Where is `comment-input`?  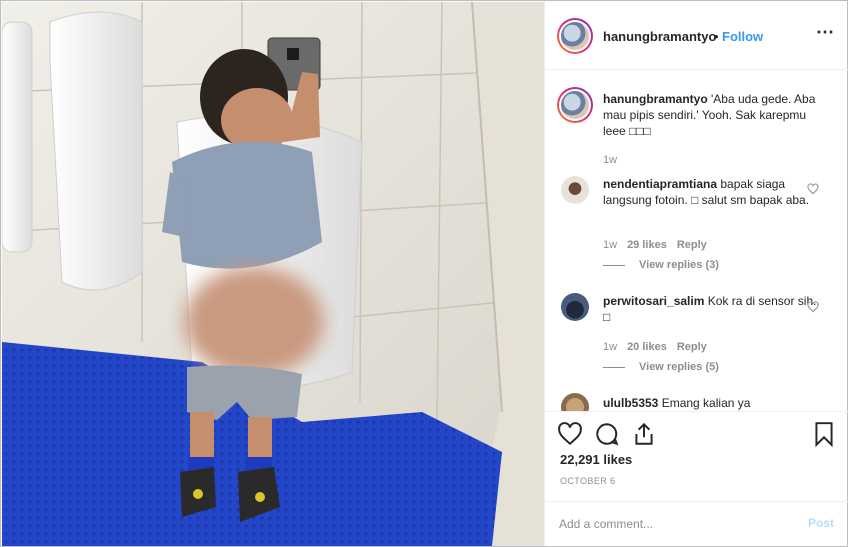 comment-input is located at coordinates (674, 524).